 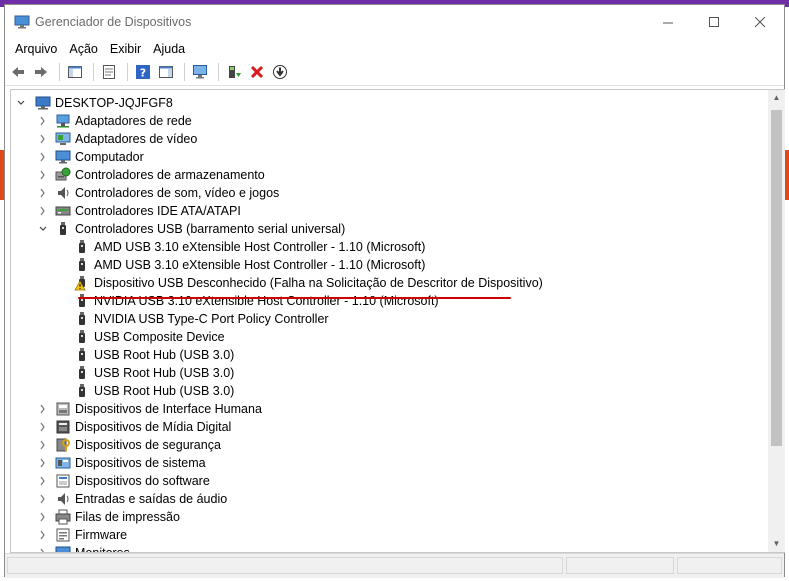 What do you see at coordinates (166, 72) in the screenshot?
I see `action-pane-button` at bounding box center [166, 72].